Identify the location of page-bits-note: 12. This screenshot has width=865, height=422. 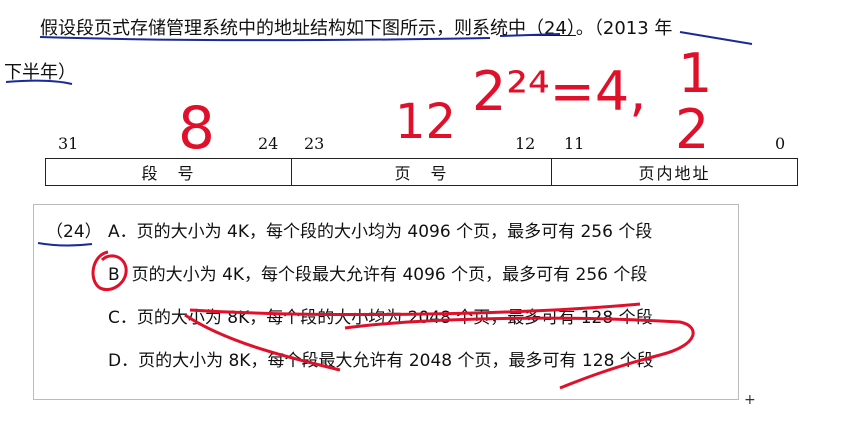
(425, 122).